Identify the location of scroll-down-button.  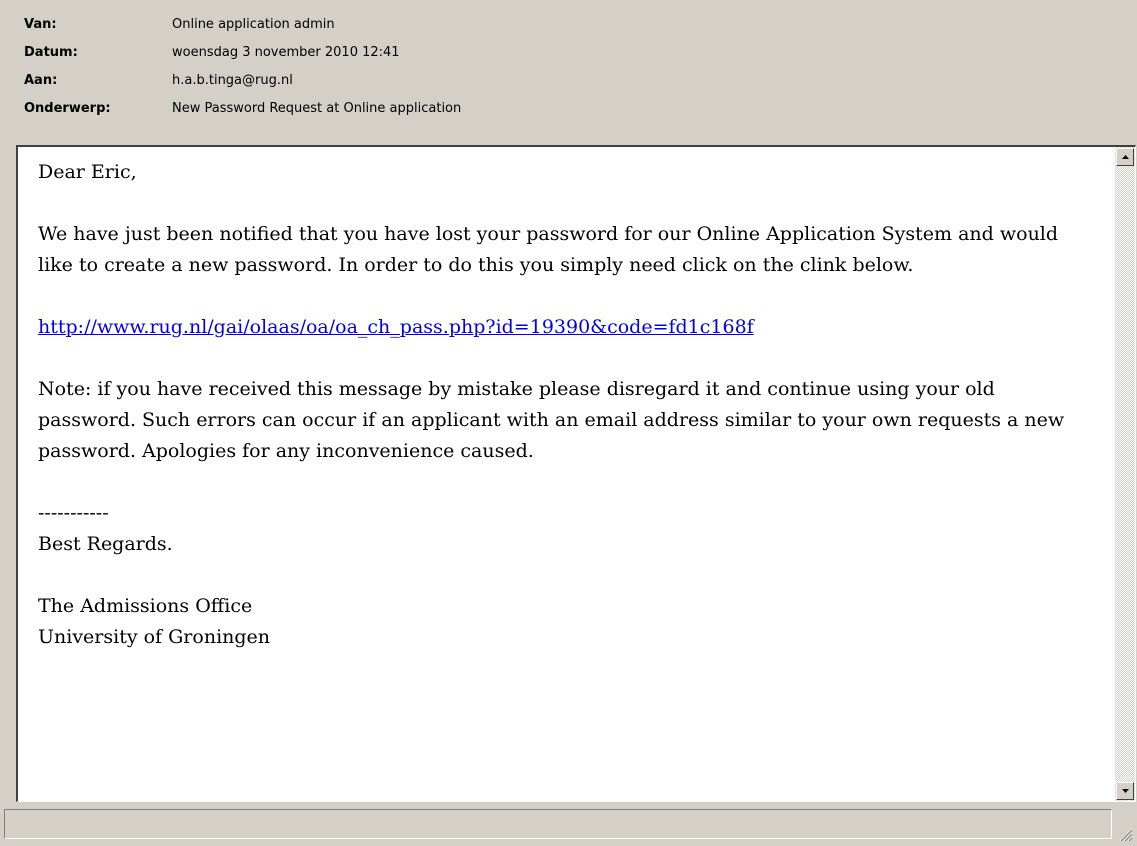
(1125, 791).